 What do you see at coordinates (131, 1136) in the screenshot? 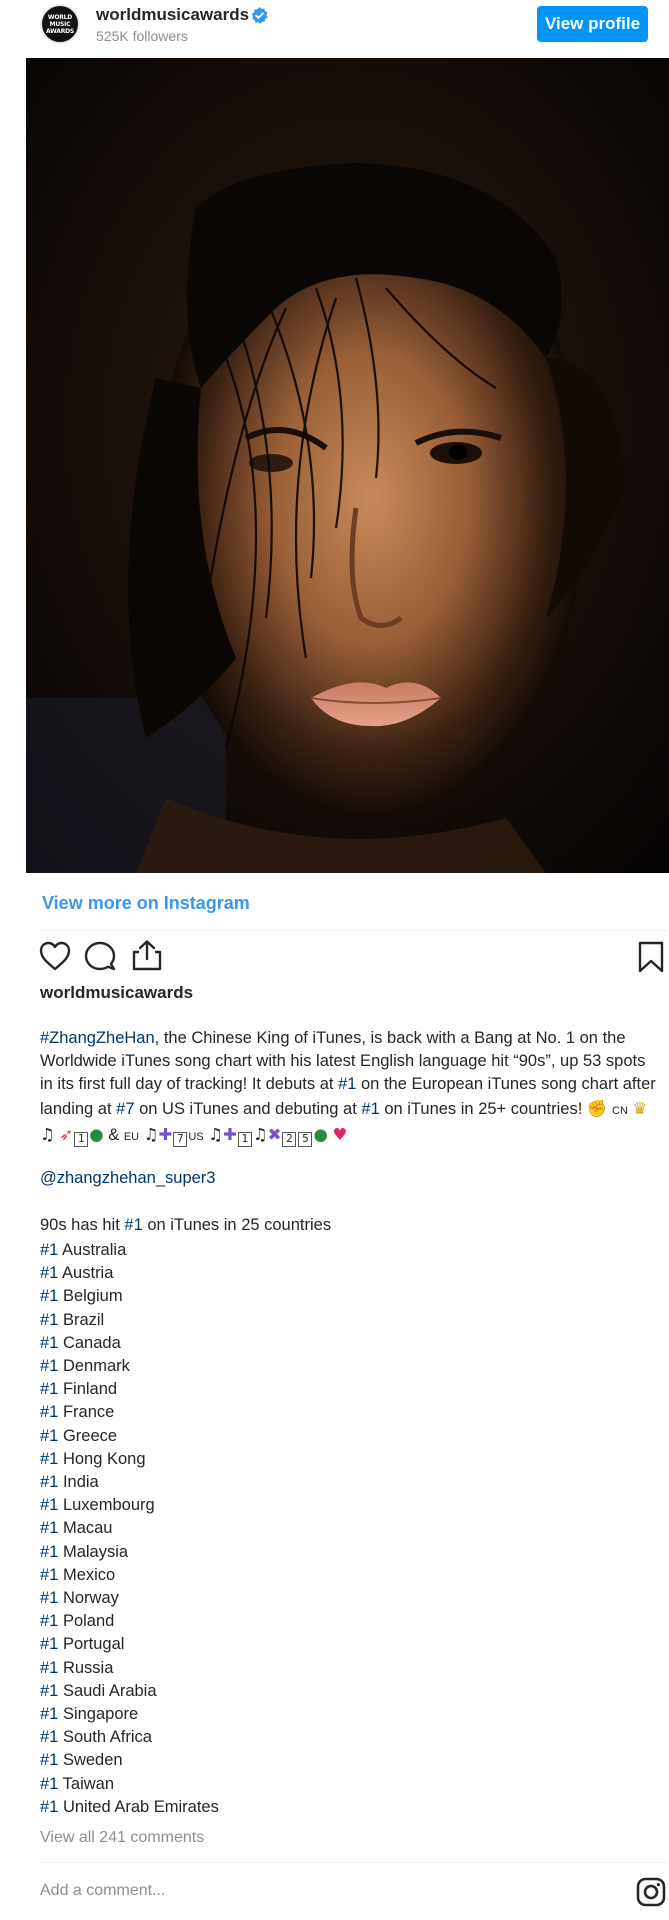
I see `eu-flag-emoji: EU` at bounding box center [131, 1136].